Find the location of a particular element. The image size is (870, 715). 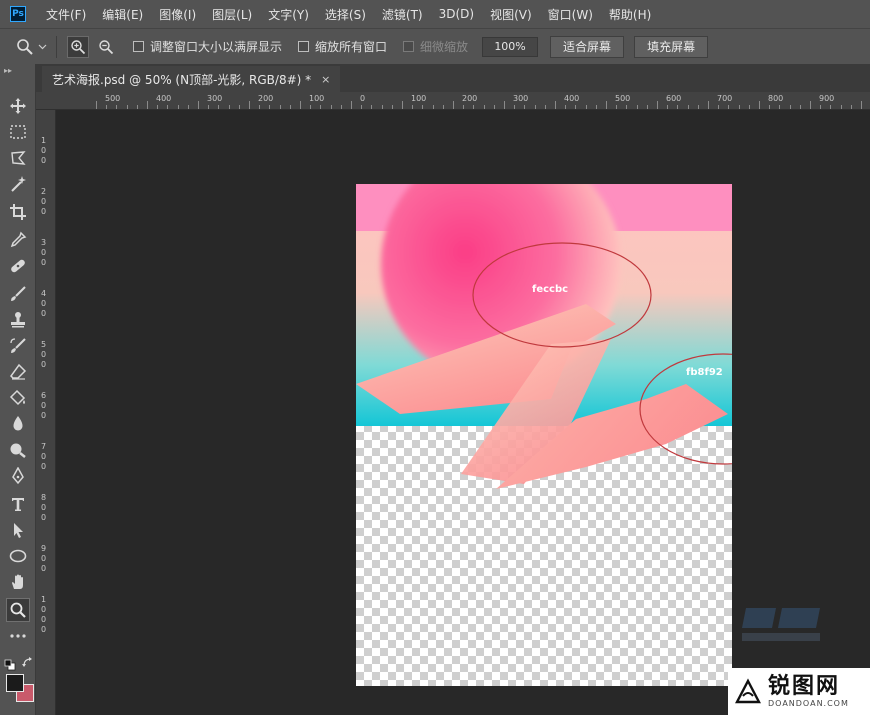

document-tab-title: 艺术海报.psd @ 50% (N顶部-光影, RGB/8#) * is located at coordinates (182, 79).